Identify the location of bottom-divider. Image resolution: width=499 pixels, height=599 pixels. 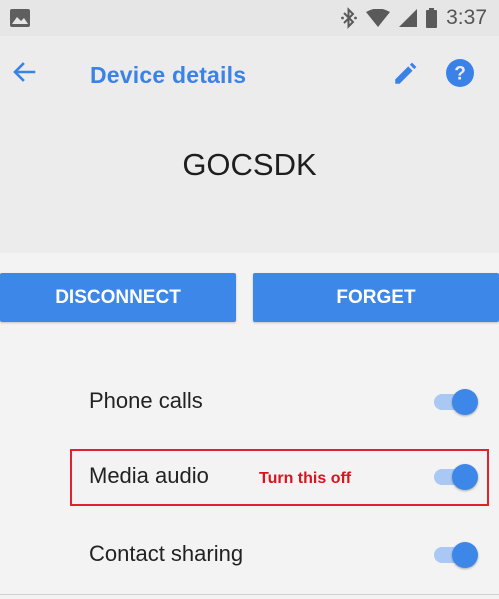
(249, 594).